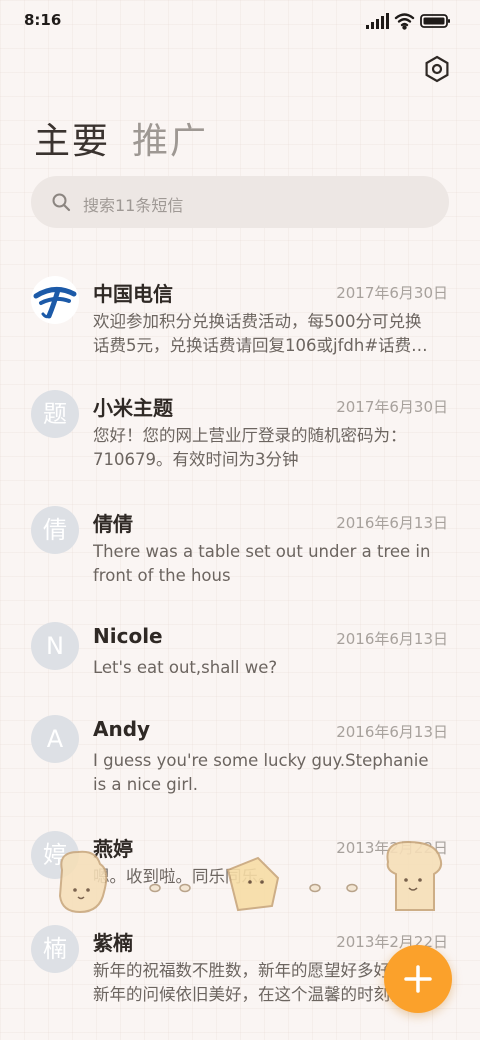 This screenshot has height=1040, width=480. What do you see at coordinates (55, 303) in the screenshot?
I see `china-telecom-logo-icon` at bounding box center [55, 303].